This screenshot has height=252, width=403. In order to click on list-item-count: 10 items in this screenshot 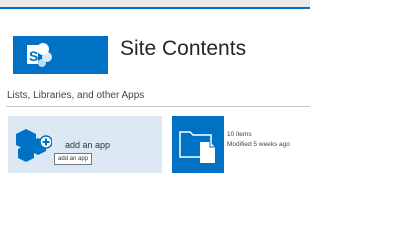, I will do `click(239, 134)`.